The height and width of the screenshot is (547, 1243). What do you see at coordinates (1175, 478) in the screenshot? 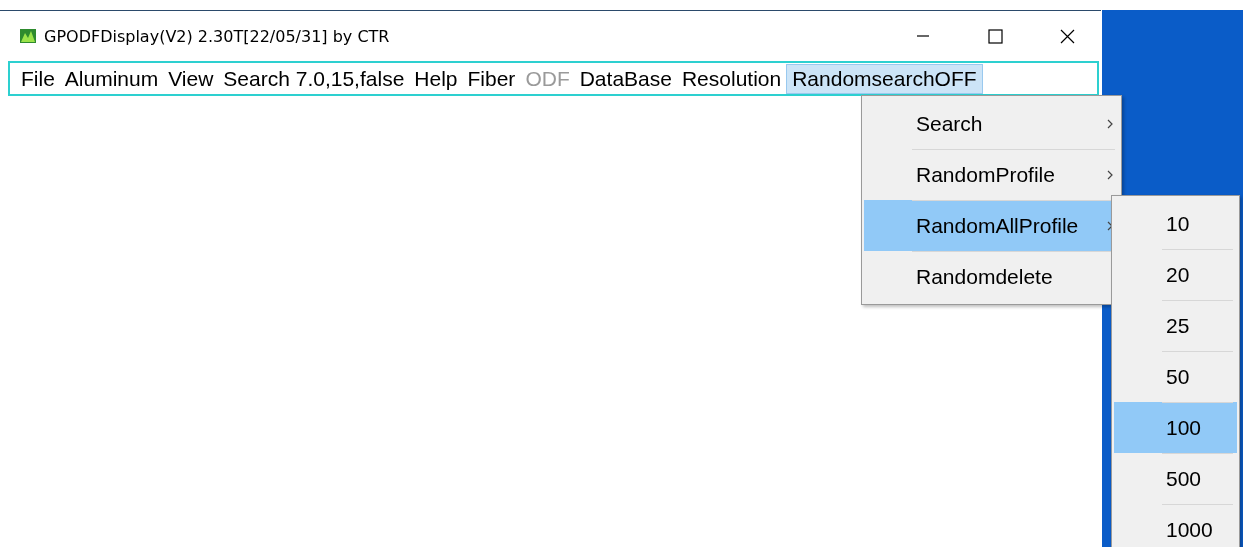
I see `menu-option: 500` at bounding box center [1175, 478].